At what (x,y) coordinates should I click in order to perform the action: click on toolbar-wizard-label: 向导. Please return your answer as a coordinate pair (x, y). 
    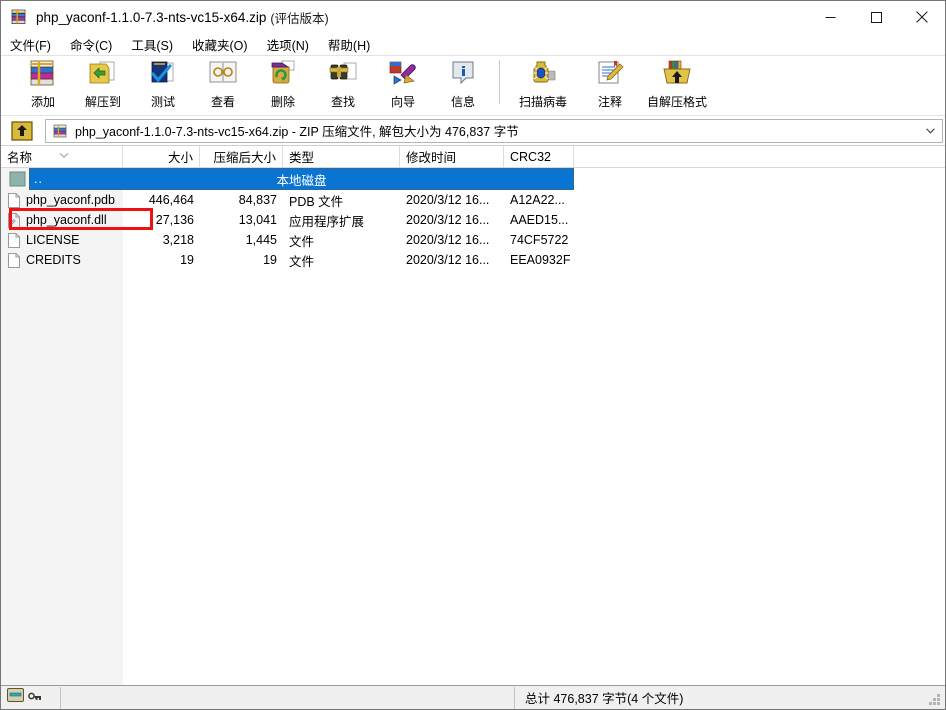
    Looking at the image, I should click on (402, 102).